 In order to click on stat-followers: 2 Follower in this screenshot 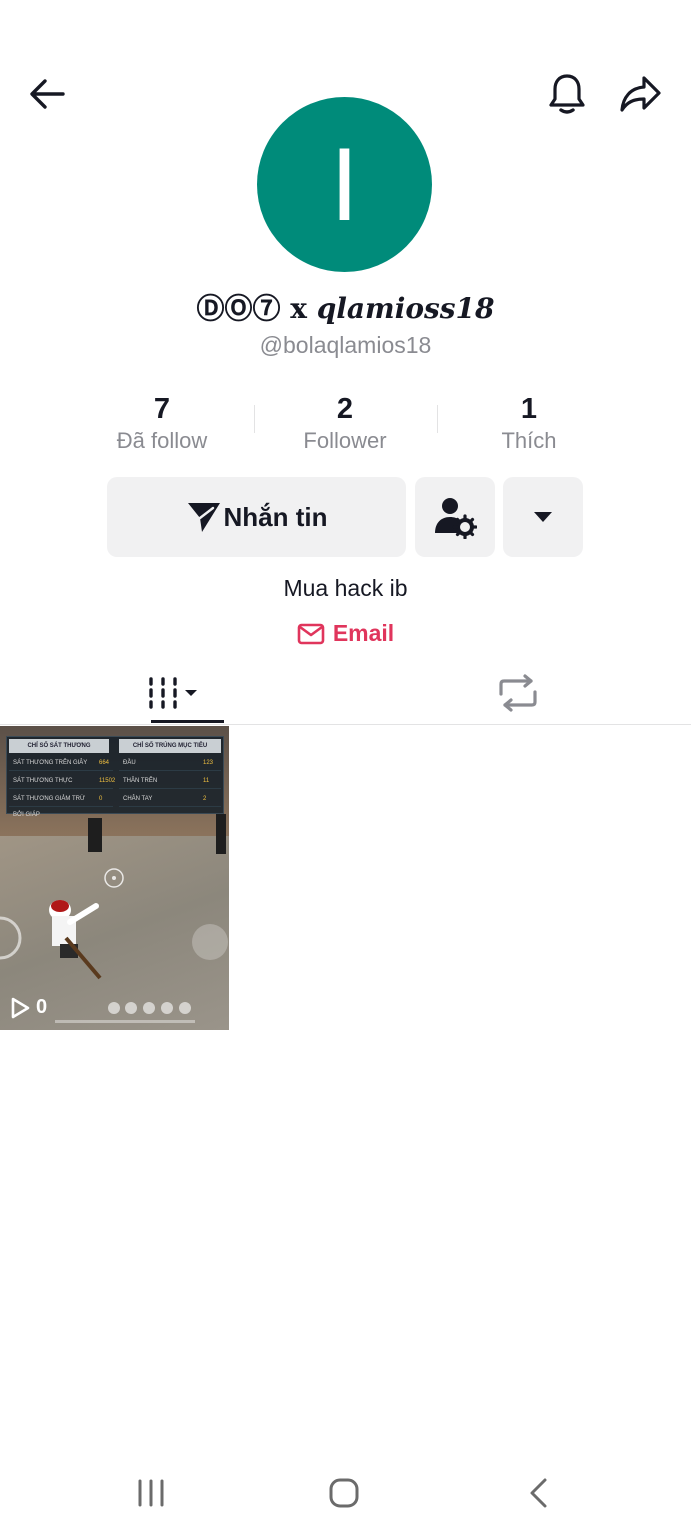, I will do `click(345, 424)`.